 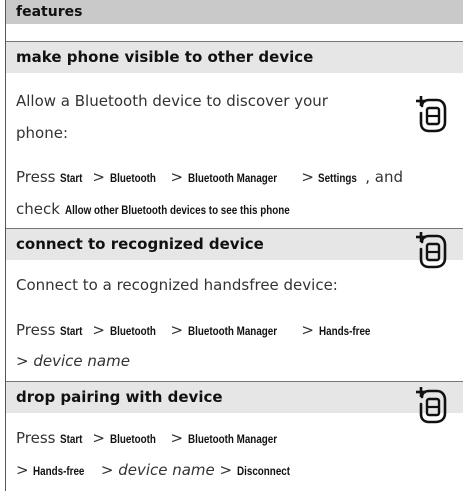 I want to click on check-word: check, so click(x=38, y=209).